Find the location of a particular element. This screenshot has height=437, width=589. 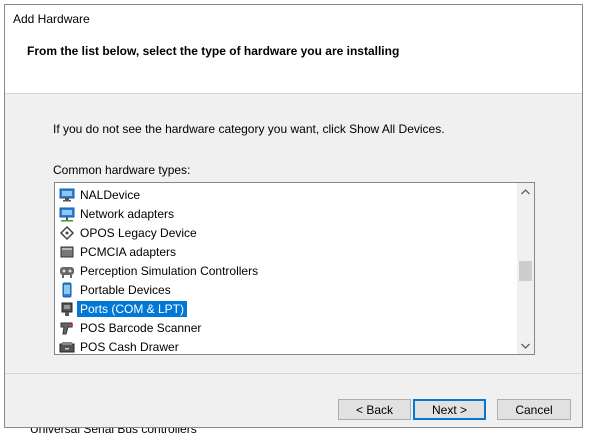

list-item: PCMCIA adapters is located at coordinates (119, 251).